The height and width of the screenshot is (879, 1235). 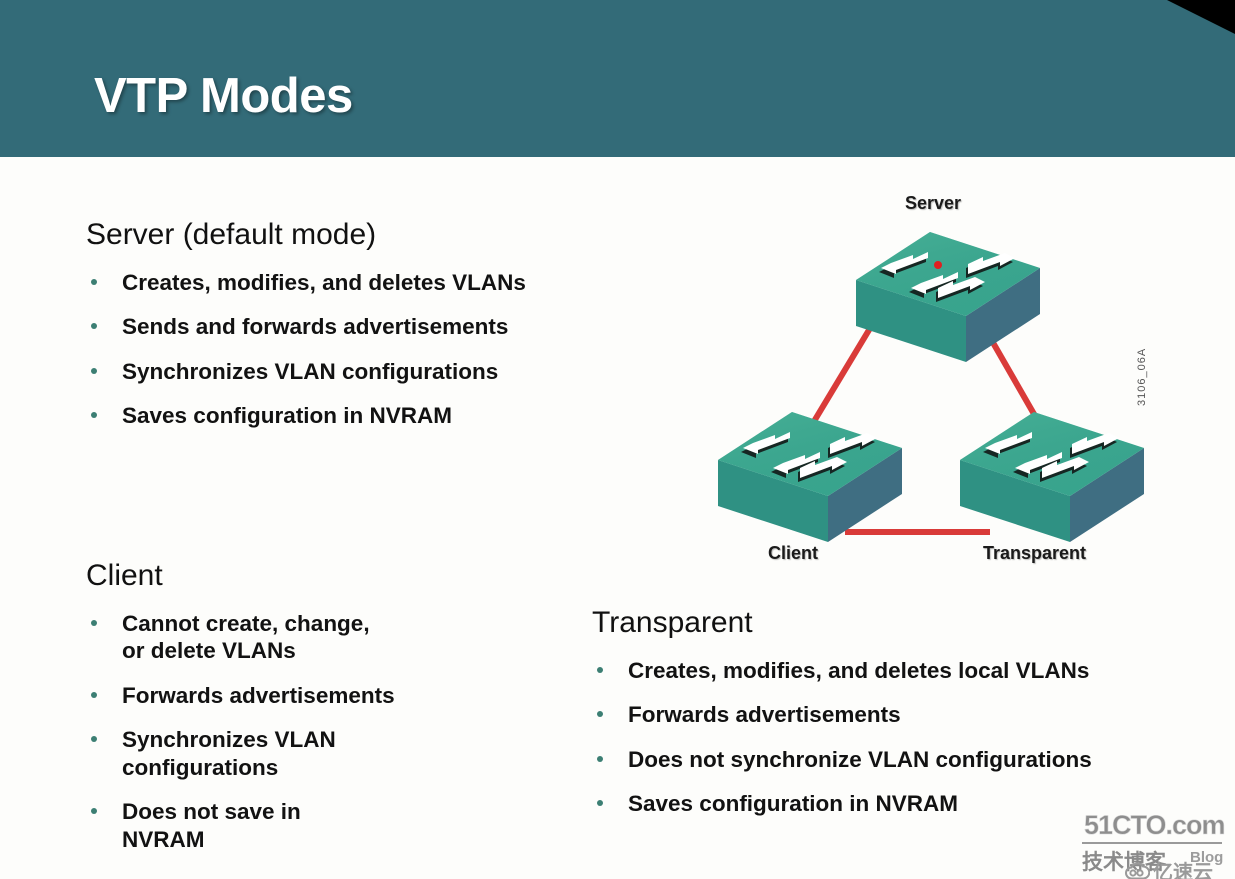 What do you see at coordinates (246, 623) in the screenshot?
I see `bullet-text: Cannot create, change,` at bounding box center [246, 623].